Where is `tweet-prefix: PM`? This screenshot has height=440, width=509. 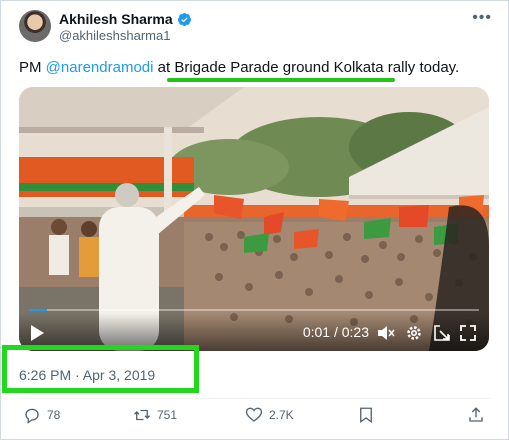 tweet-prefix: PM is located at coordinates (32, 67).